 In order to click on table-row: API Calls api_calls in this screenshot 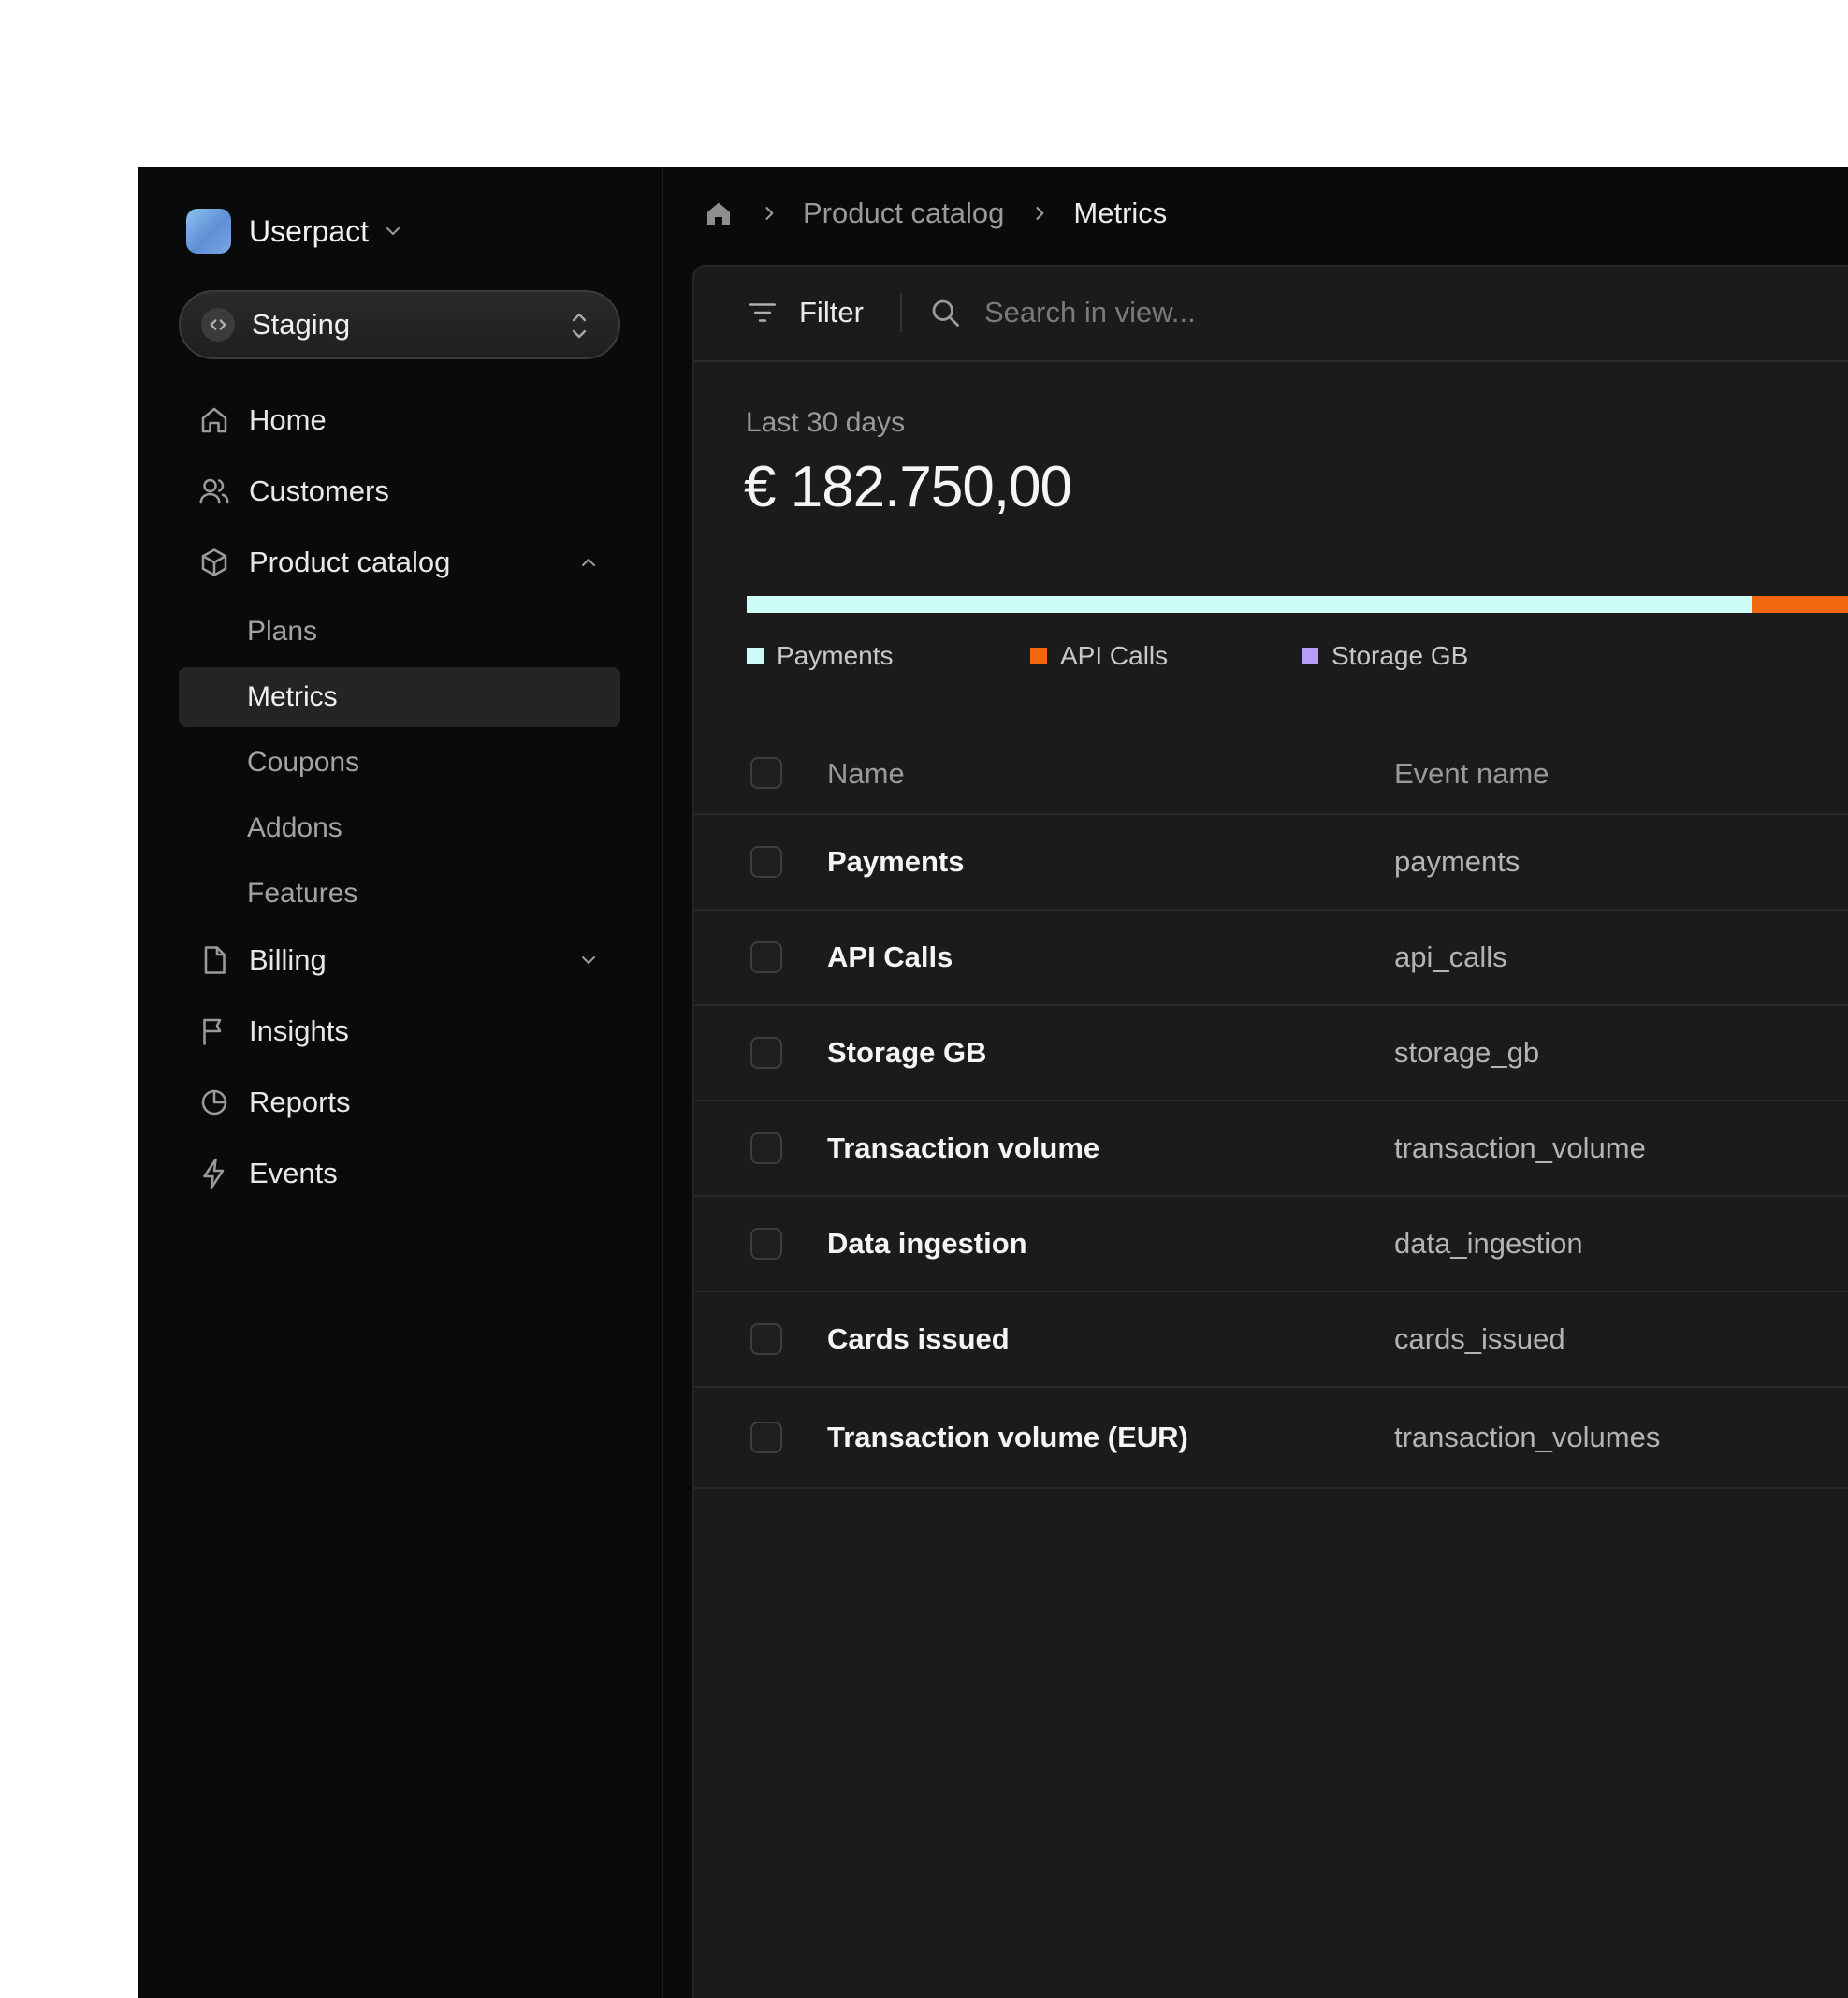, I will do `click(1271, 959)`.